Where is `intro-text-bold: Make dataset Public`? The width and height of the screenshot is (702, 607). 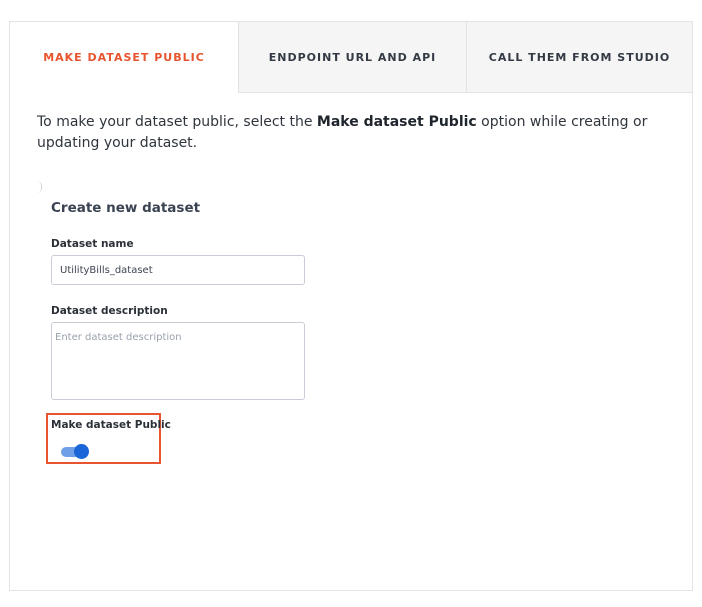
intro-text-bold: Make dataset Public is located at coordinates (396, 122).